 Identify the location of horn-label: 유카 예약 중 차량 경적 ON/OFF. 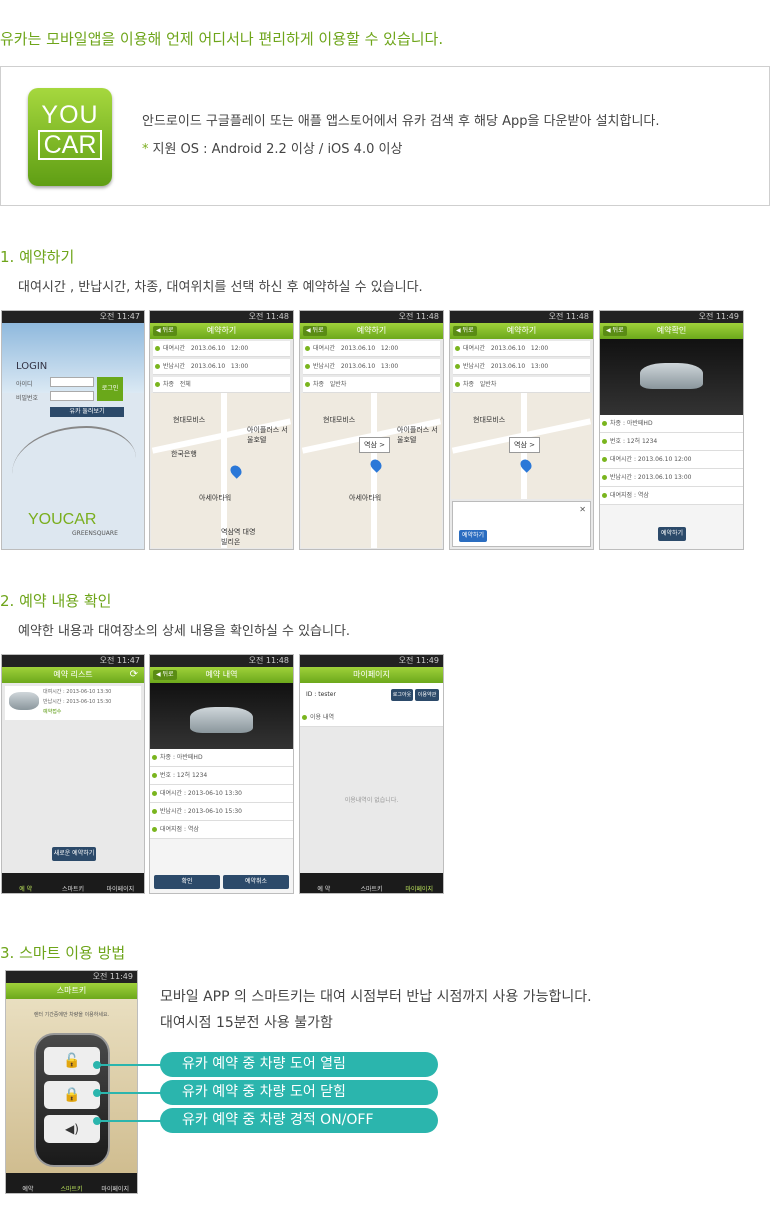
(299, 1120).